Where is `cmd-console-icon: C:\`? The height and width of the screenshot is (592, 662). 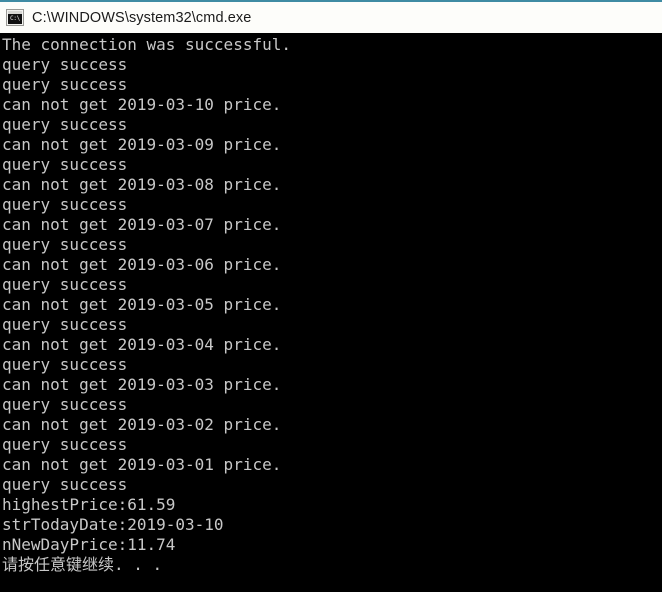
cmd-console-icon: C:\ is located at coordinates (15, 17).